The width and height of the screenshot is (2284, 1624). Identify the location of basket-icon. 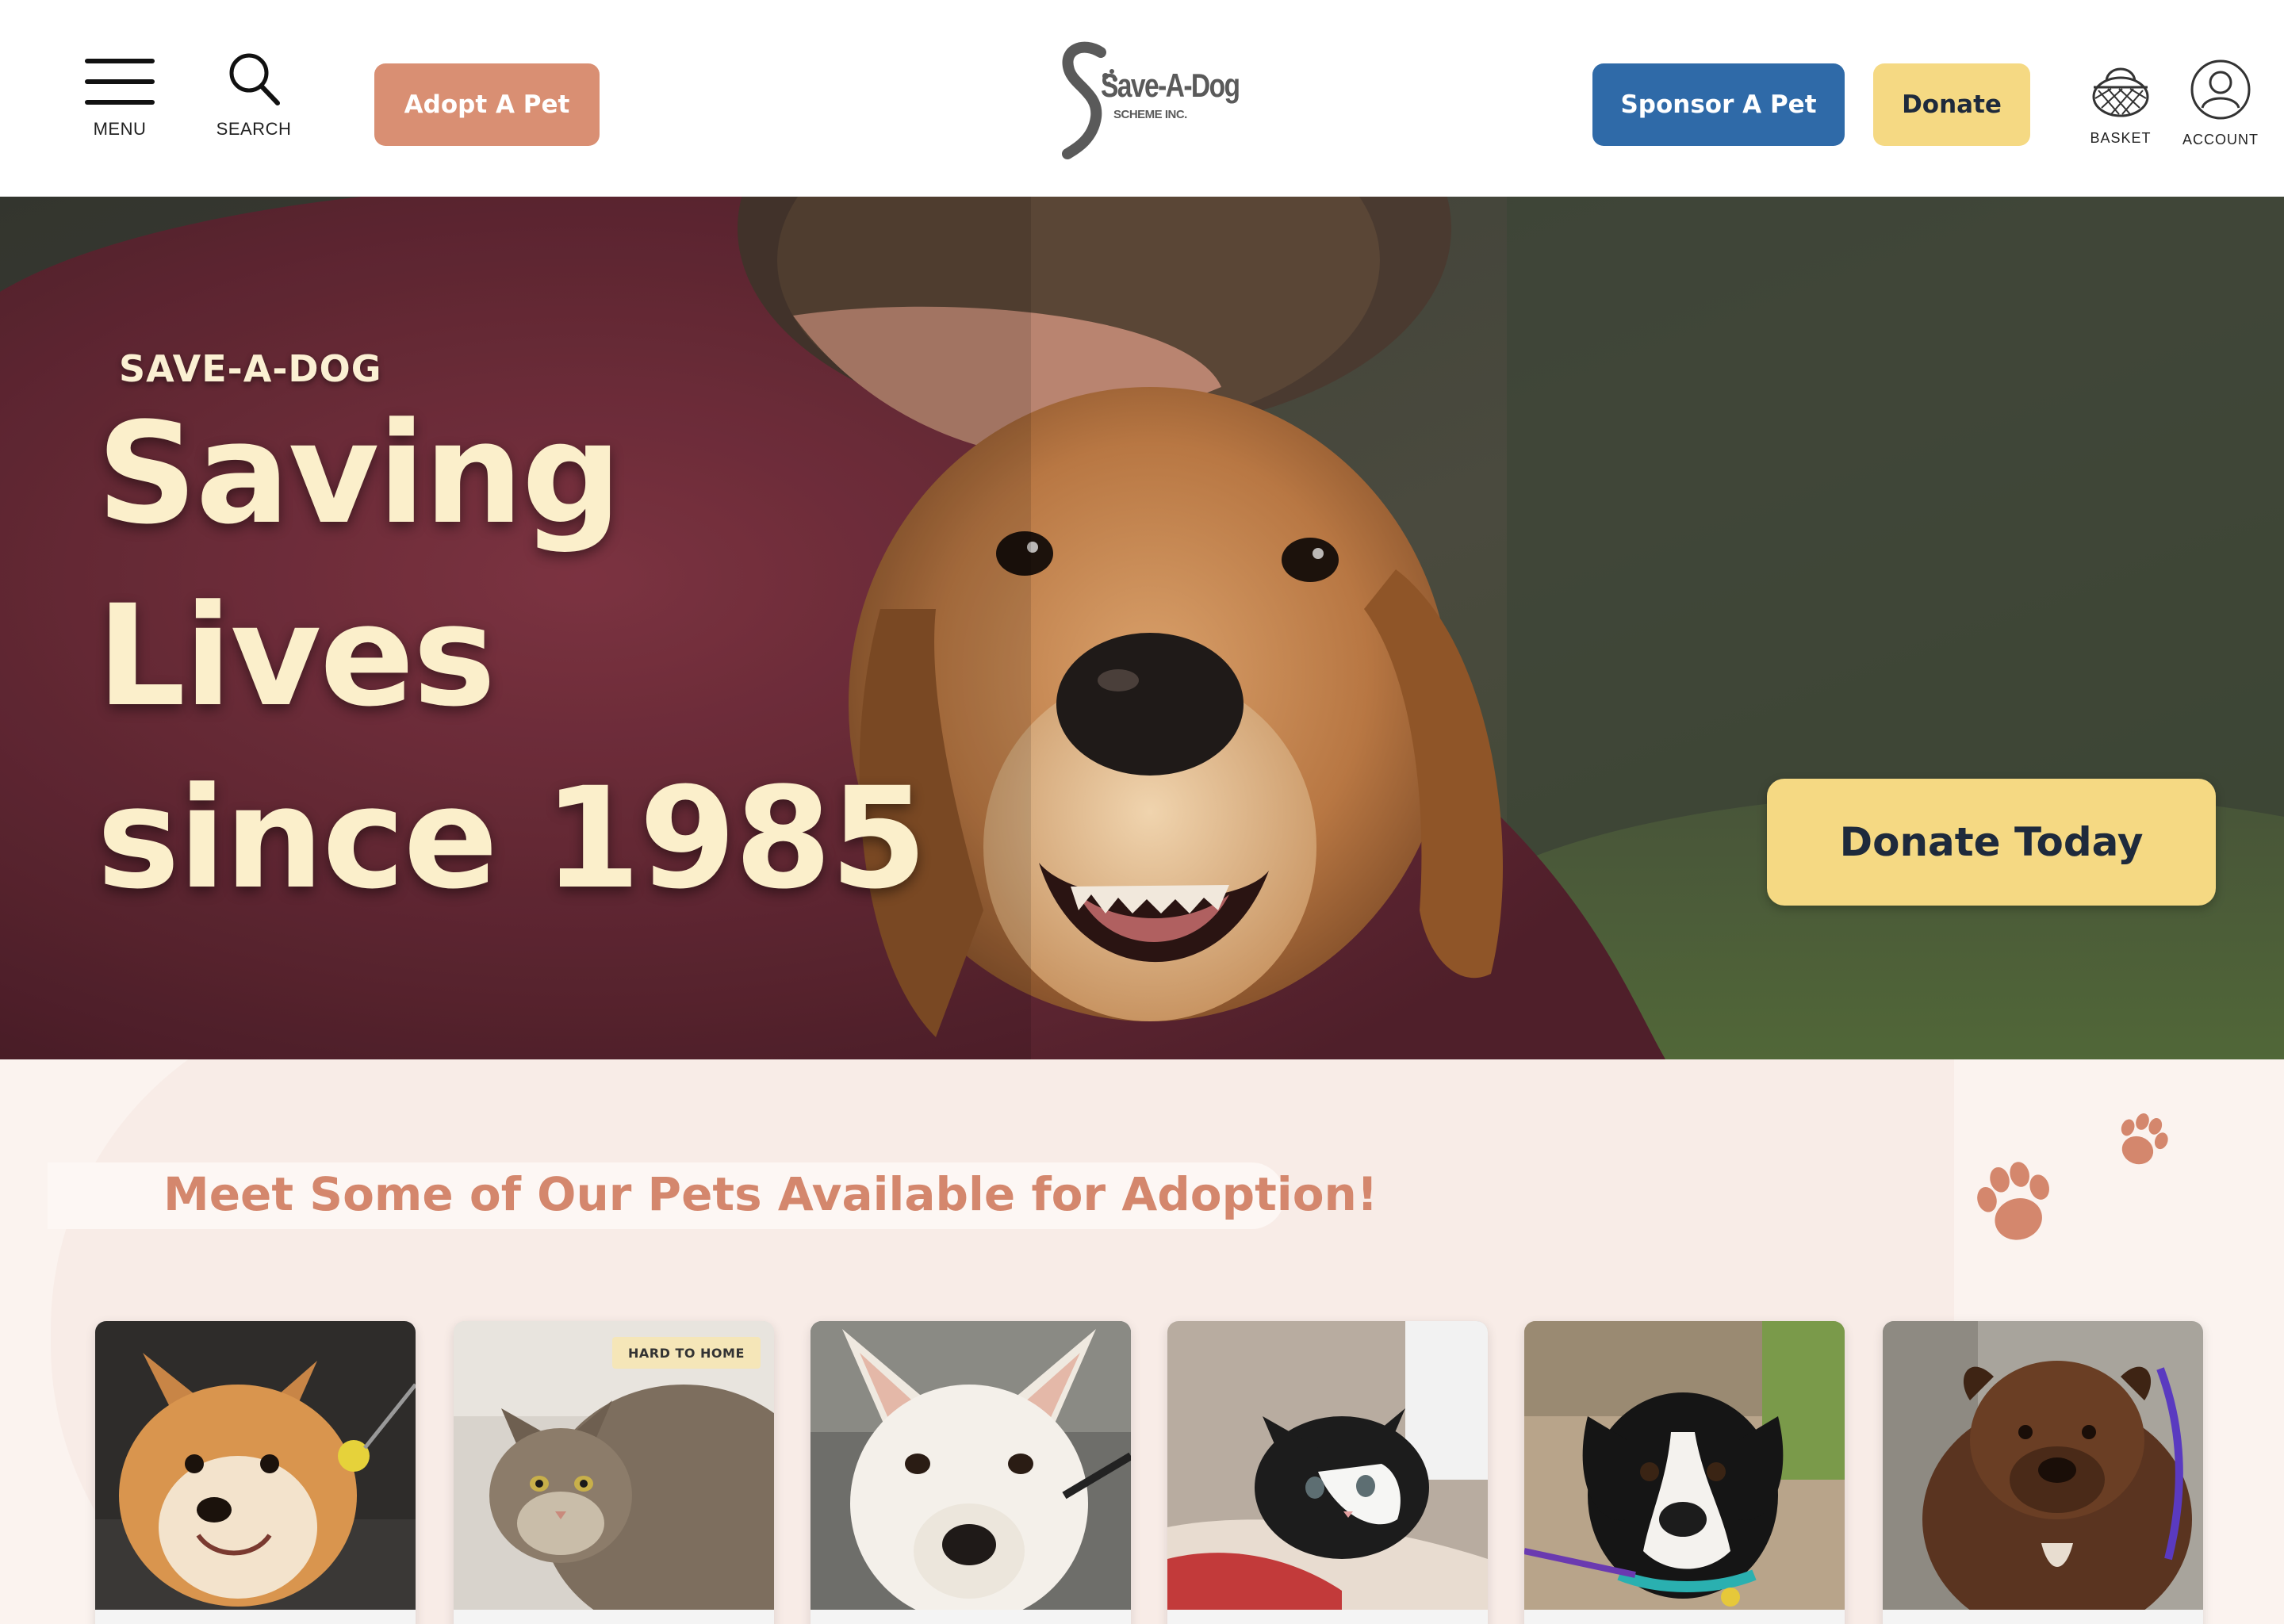
(2120, 92).